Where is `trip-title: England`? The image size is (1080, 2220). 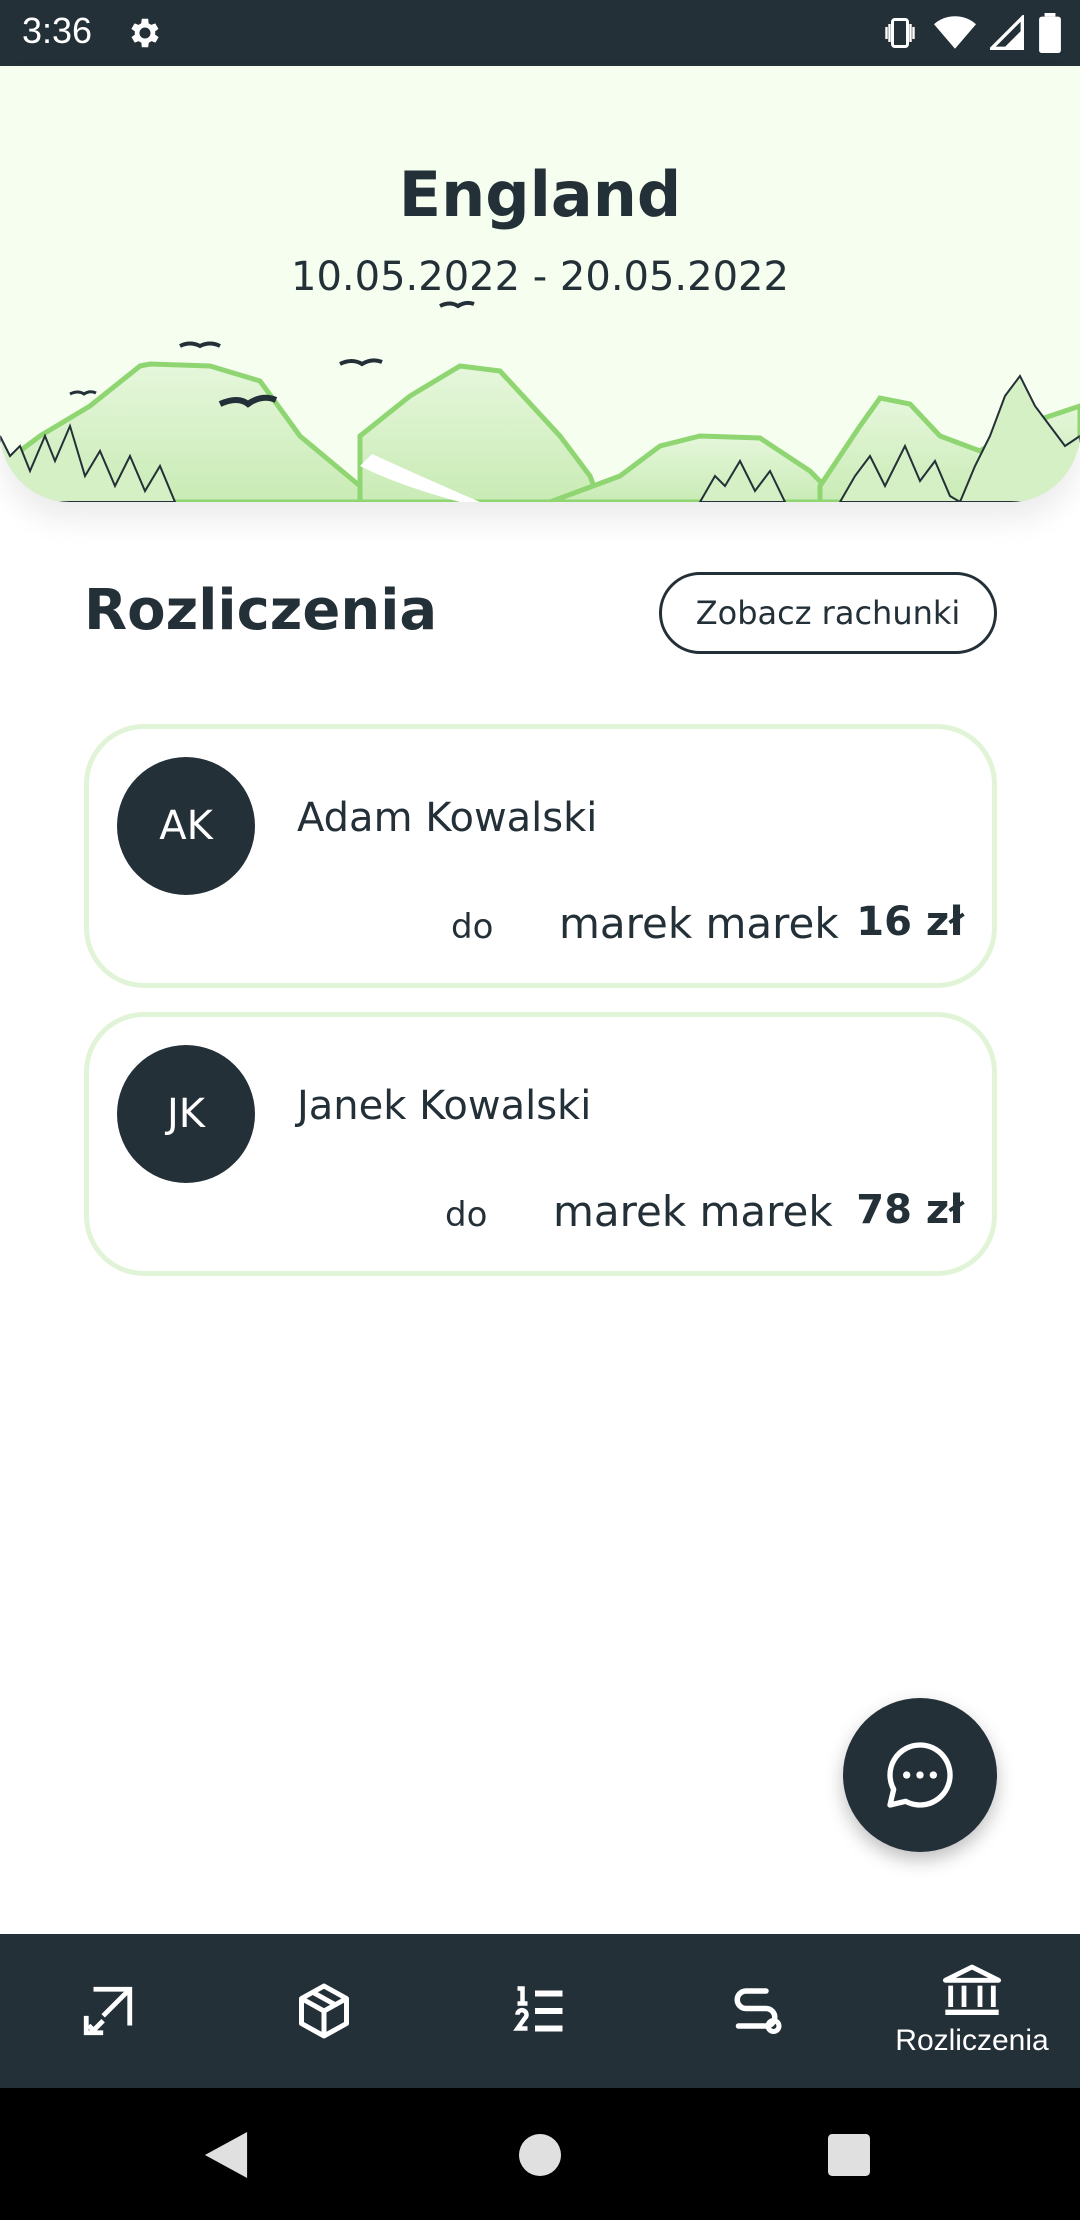
trip-title: England is located at coordinates (540, 194).